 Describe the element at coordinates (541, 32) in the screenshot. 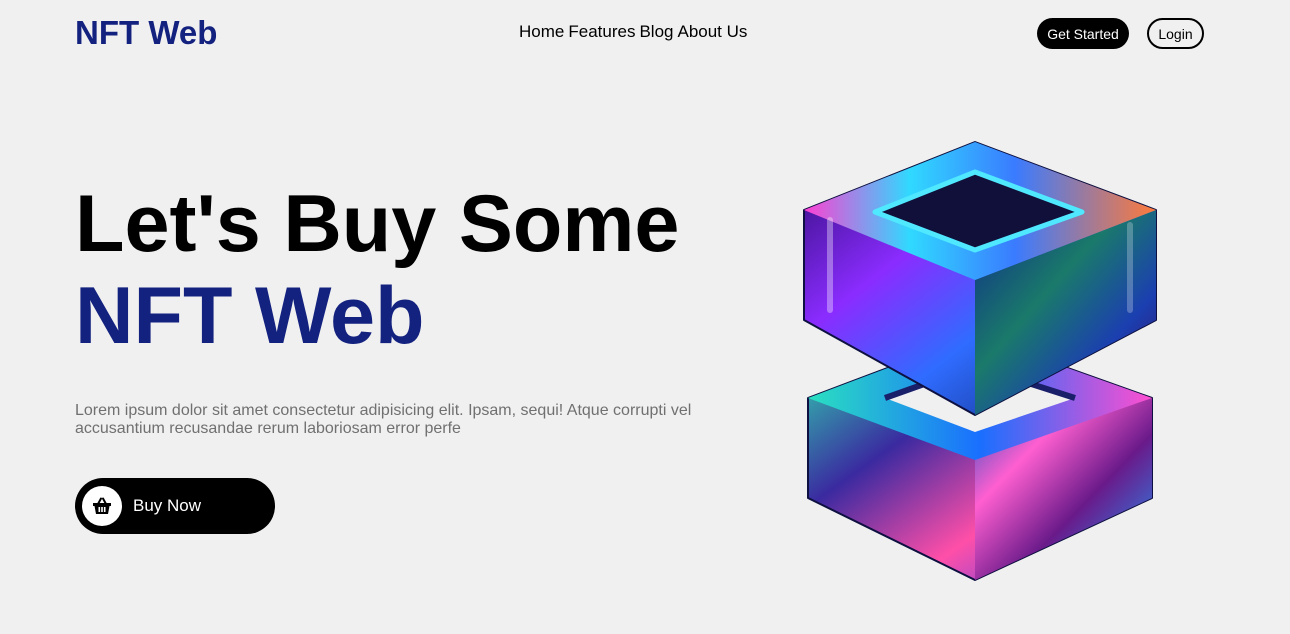

I see `nav-home: Home` at that location.